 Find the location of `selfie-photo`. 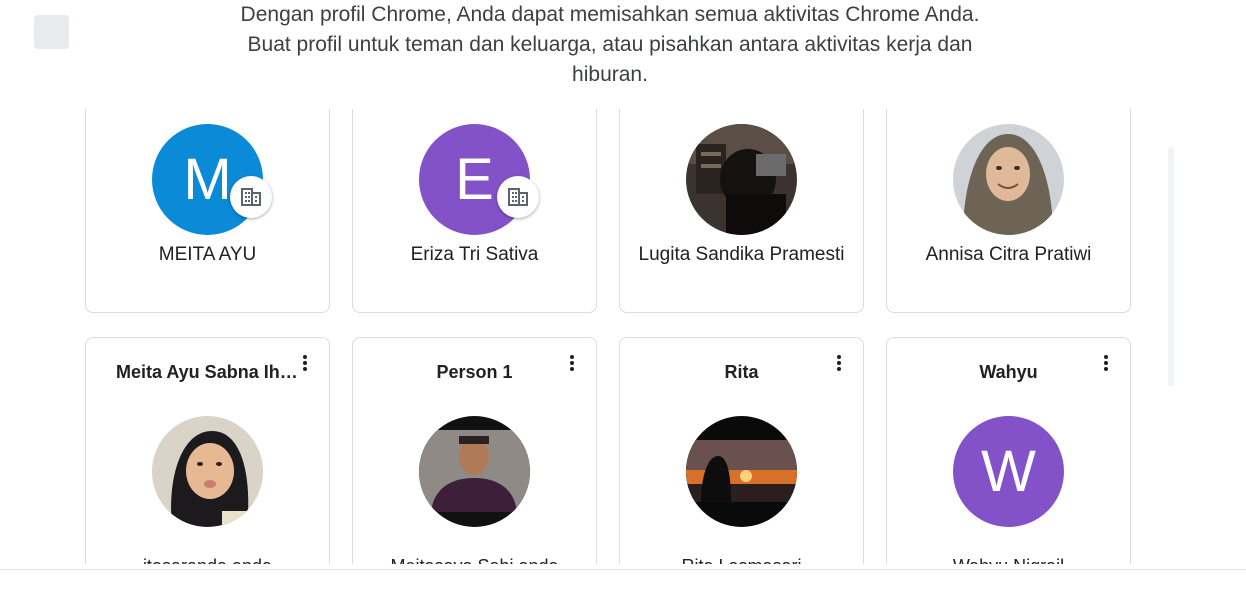

selfie-photo is located at coordinates (207, 471).